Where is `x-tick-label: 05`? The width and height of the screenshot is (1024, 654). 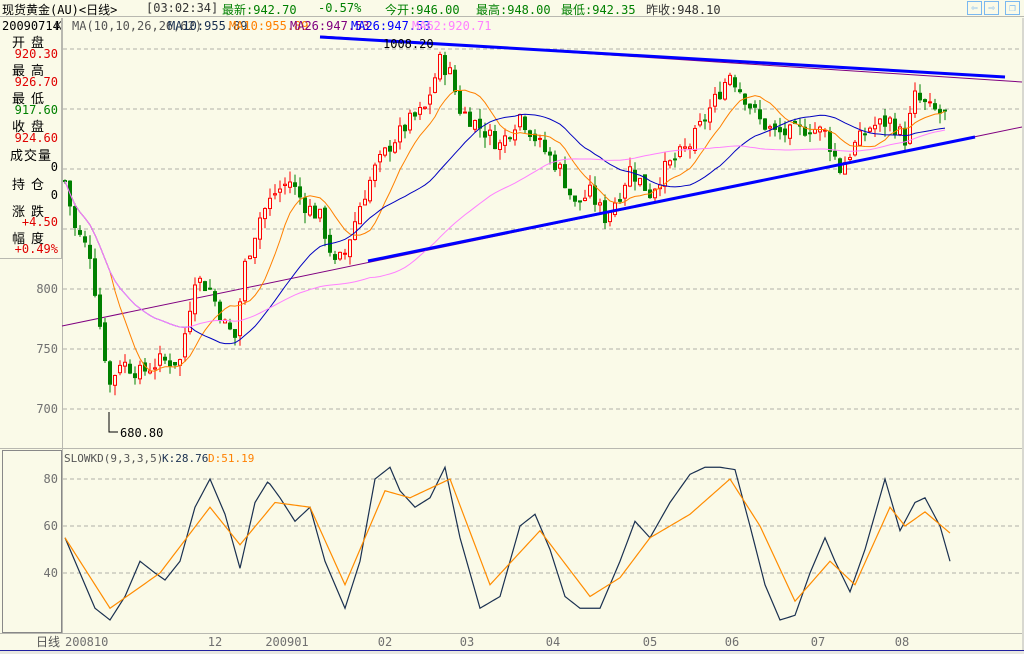
x-tick-label: 05 is located at coordinates (650, 642).